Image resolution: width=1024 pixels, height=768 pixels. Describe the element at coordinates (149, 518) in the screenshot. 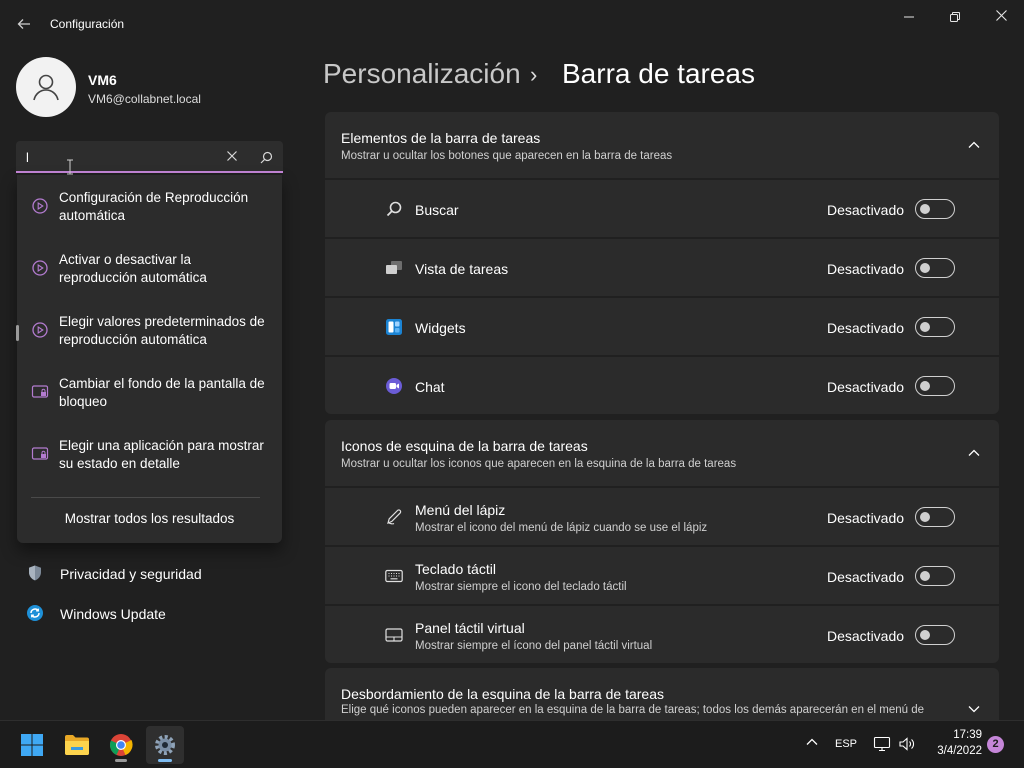

I see `show-all-results-button: Mostrar todos los resultados` at that location.